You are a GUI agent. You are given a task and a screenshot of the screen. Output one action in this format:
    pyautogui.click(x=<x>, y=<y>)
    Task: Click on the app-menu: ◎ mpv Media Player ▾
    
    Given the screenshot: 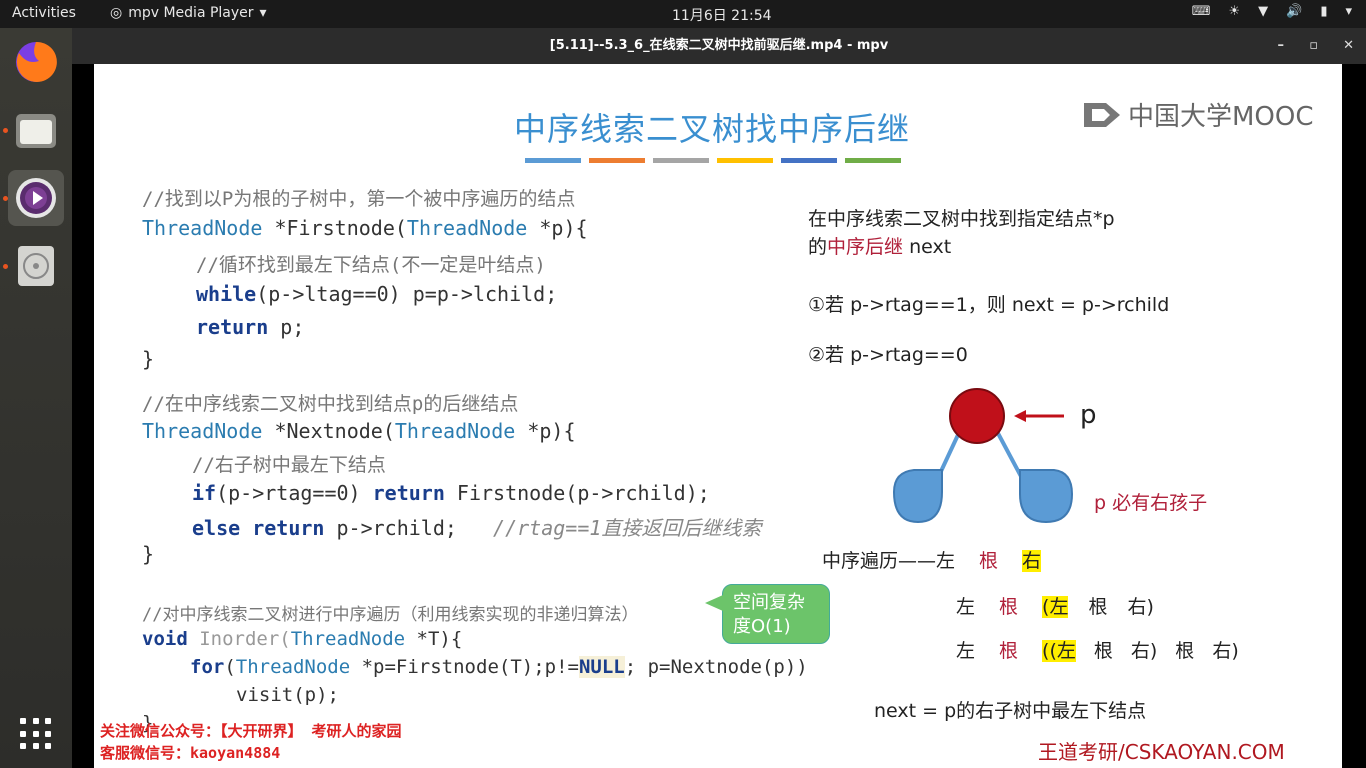 What is the action you would take?
    pyautogui.click(x=188, y=13)
    